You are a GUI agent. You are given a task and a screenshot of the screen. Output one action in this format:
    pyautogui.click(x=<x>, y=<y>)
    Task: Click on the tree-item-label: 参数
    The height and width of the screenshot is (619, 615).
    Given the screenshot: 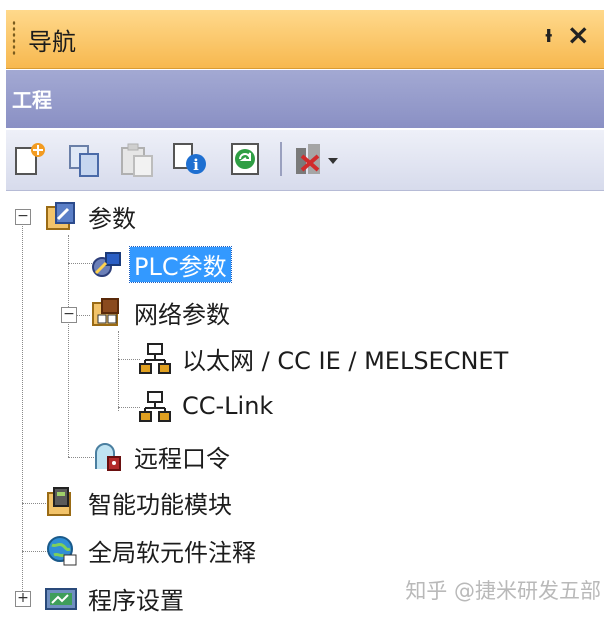 What is the action you would take?
    pyautogui.click(x=112, y=218)
    